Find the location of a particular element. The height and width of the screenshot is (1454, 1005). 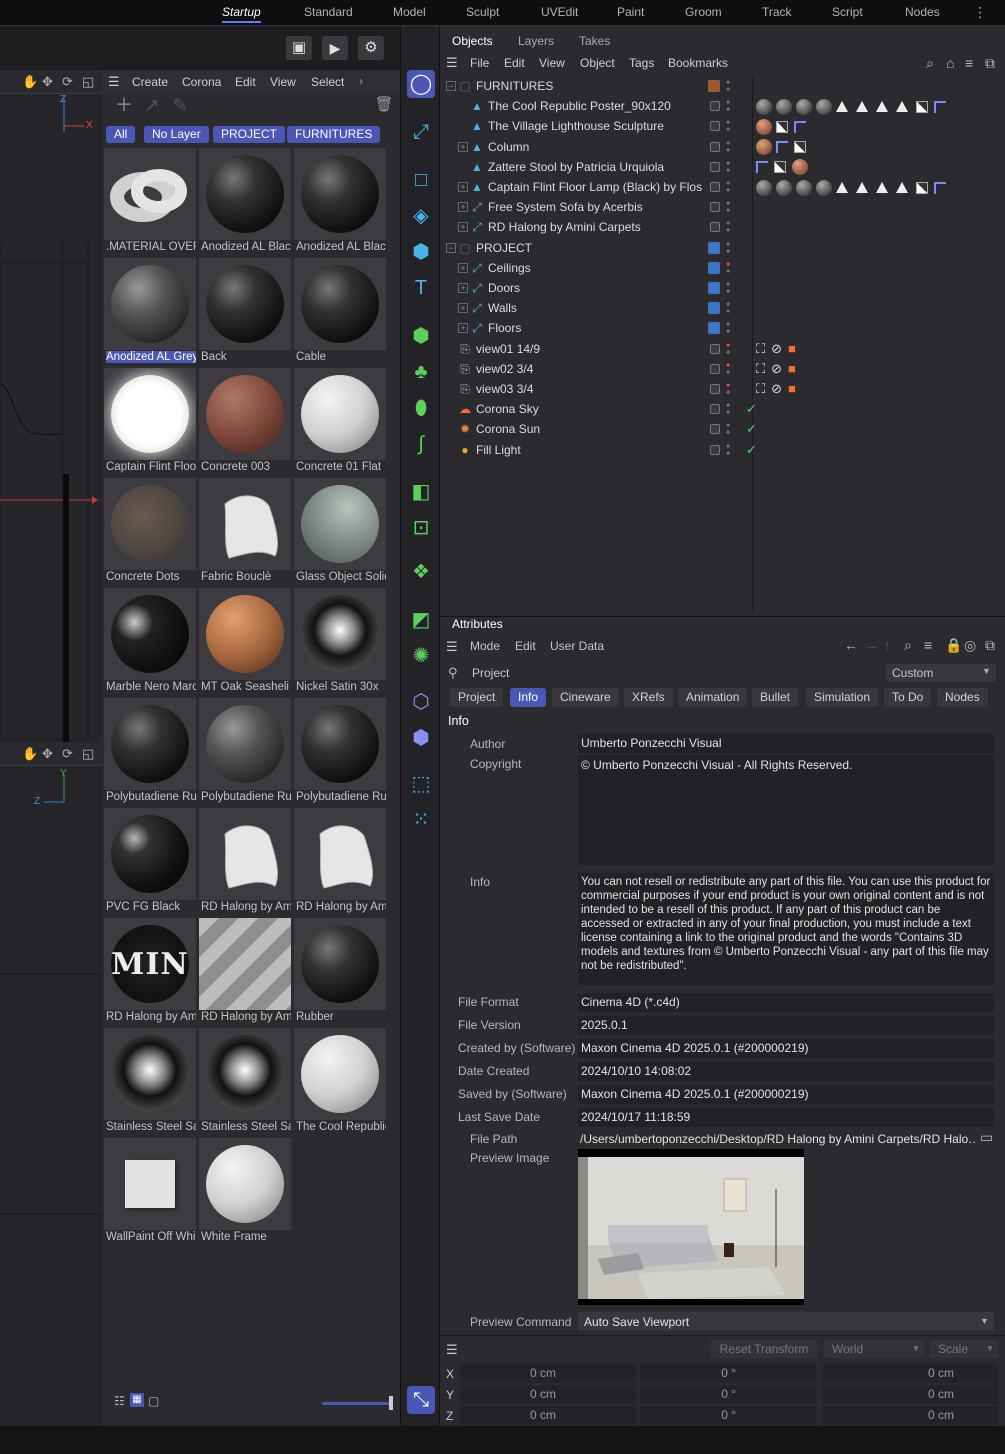

front-viewport-canvas is located at coordinates (51, 1096).